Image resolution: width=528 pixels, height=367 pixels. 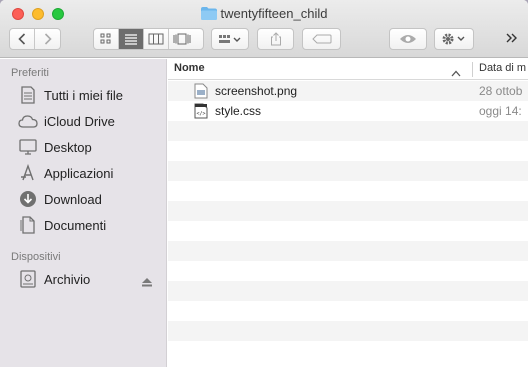 I want to click on column-header-name: Nome, so click(x=189, y=68).